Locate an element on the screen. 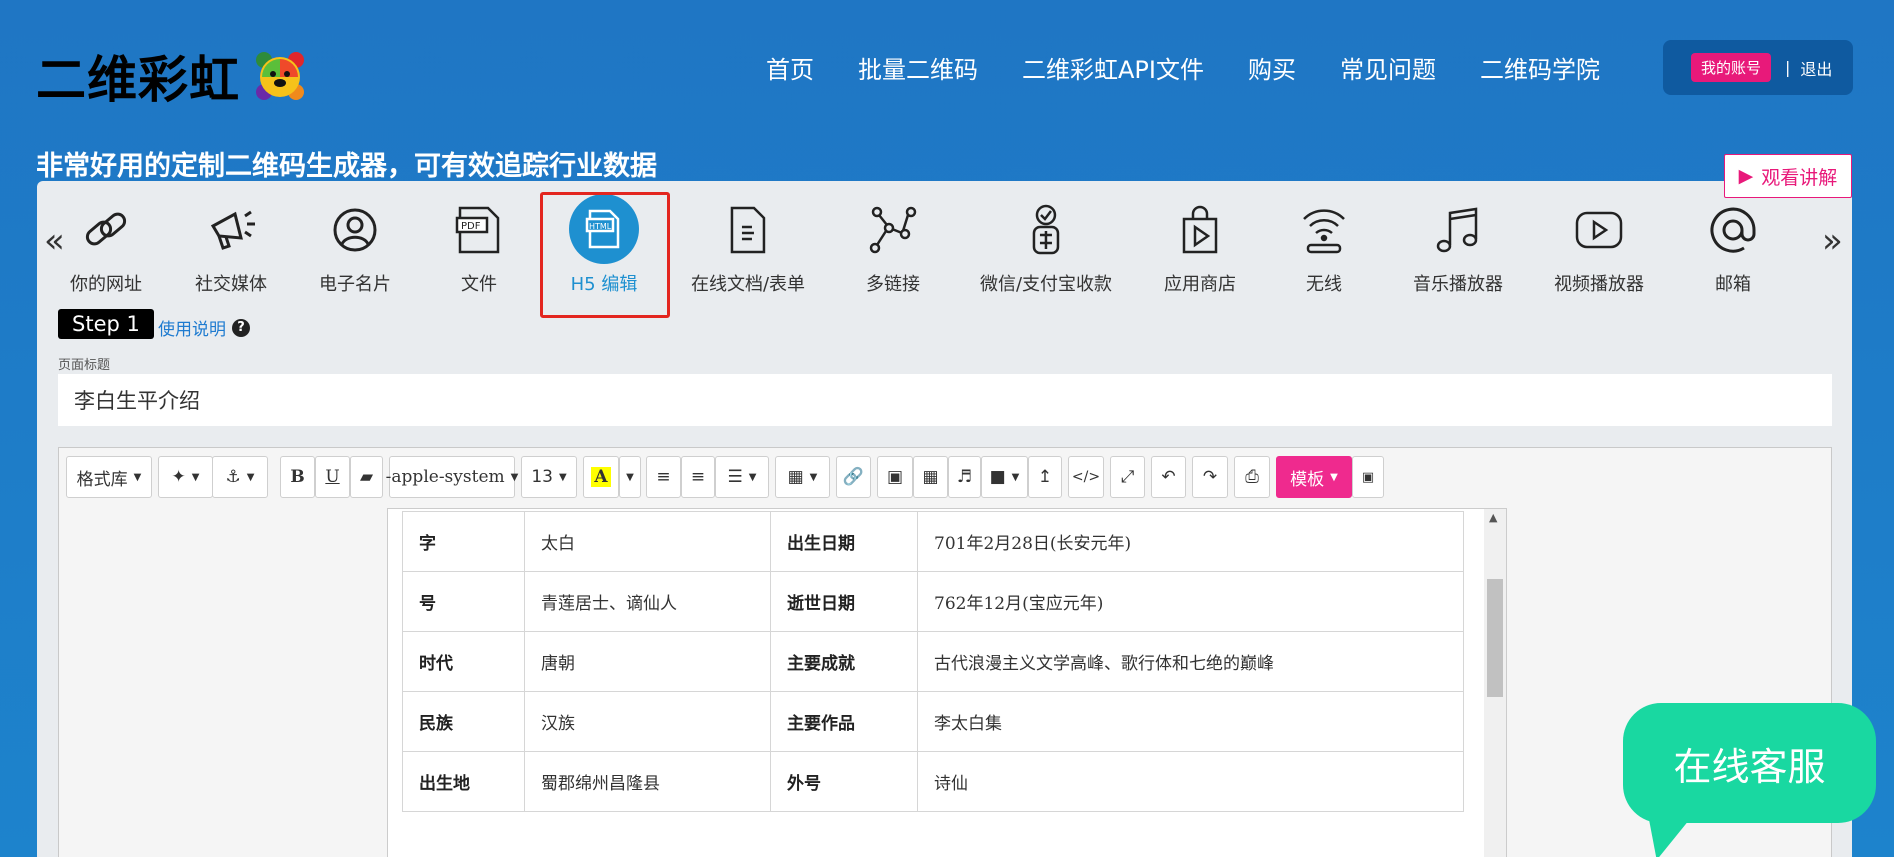 This screenshot has height=857, width=1894. template-dropdown: 模板 ▼ is located at coordinates (1314, 477).